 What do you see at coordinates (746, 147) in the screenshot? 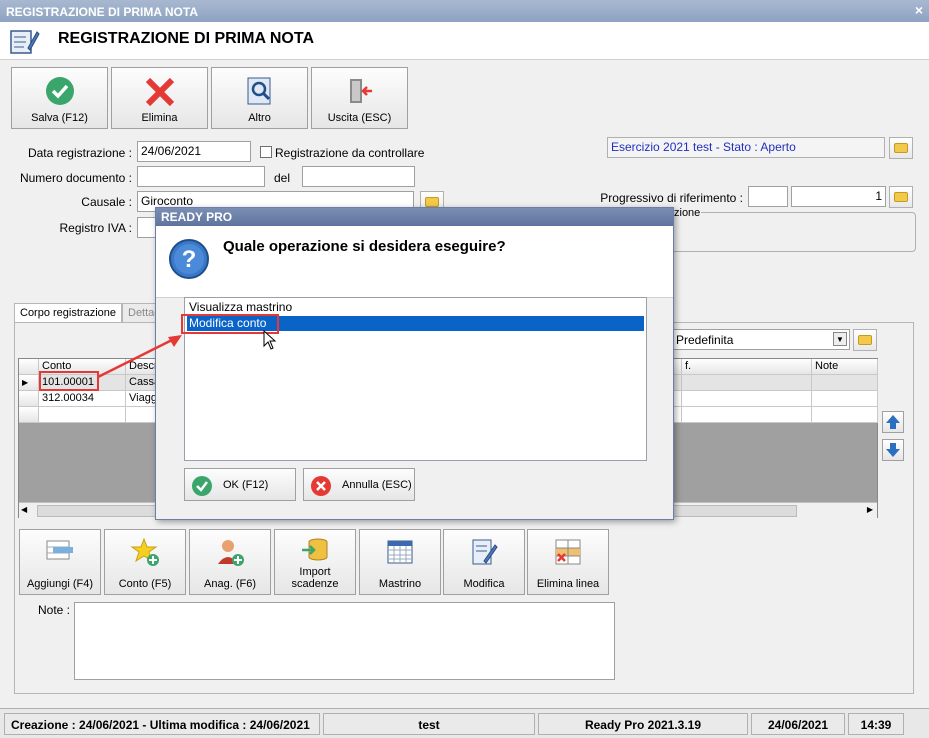
I see `esercizio-field: Esercizio 2021 test - Stato : Aperto` at bounding box center [746, 147].